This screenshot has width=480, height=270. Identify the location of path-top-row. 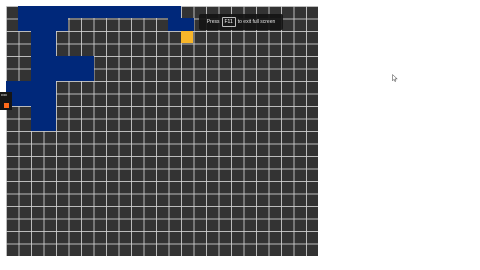
(99, 12).